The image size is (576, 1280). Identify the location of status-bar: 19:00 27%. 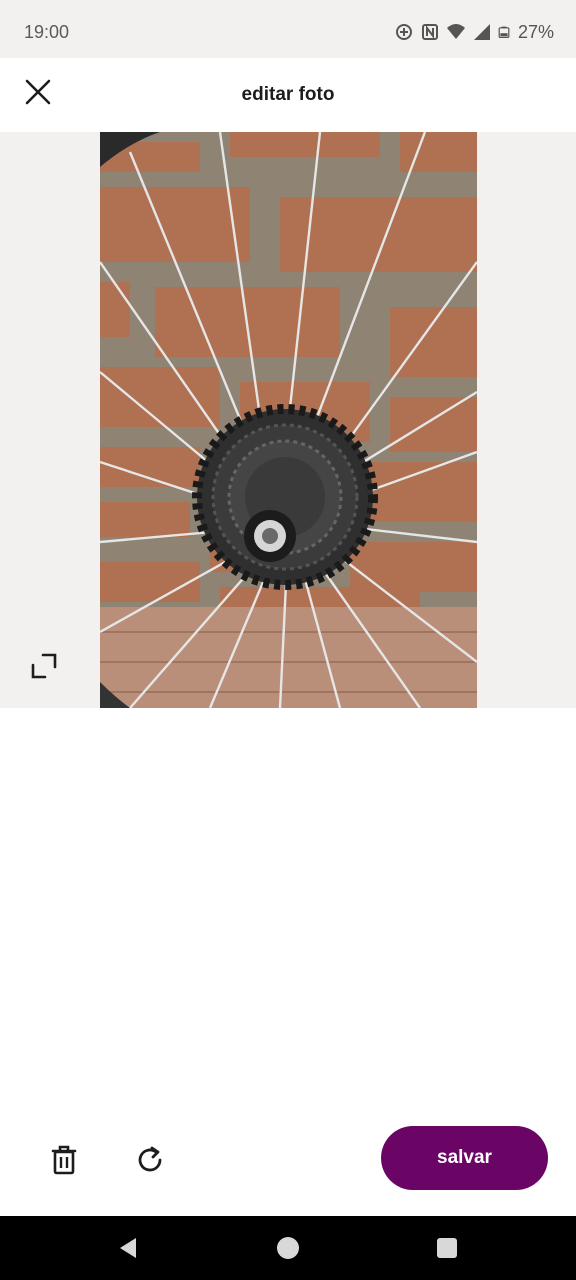
(288, 29).